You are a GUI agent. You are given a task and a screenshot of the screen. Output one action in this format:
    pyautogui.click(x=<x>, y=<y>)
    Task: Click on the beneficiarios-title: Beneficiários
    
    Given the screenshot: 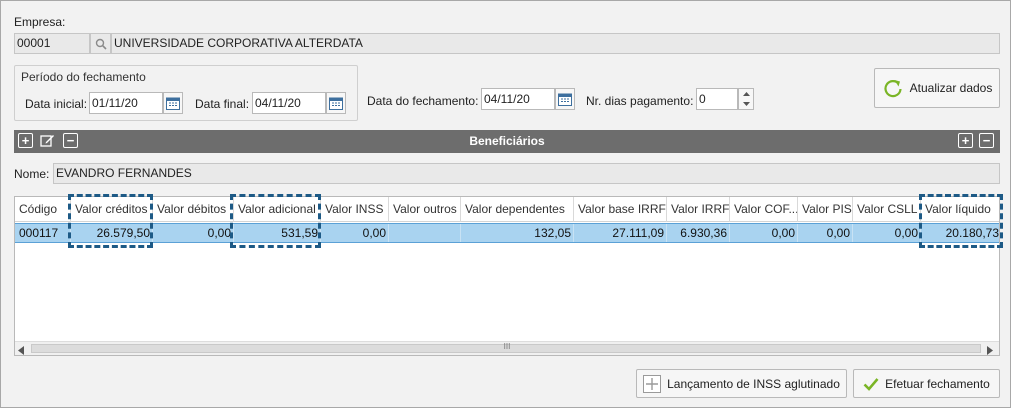 What is the action you would take?
    pyautogui.click(x=507, y=141)
    